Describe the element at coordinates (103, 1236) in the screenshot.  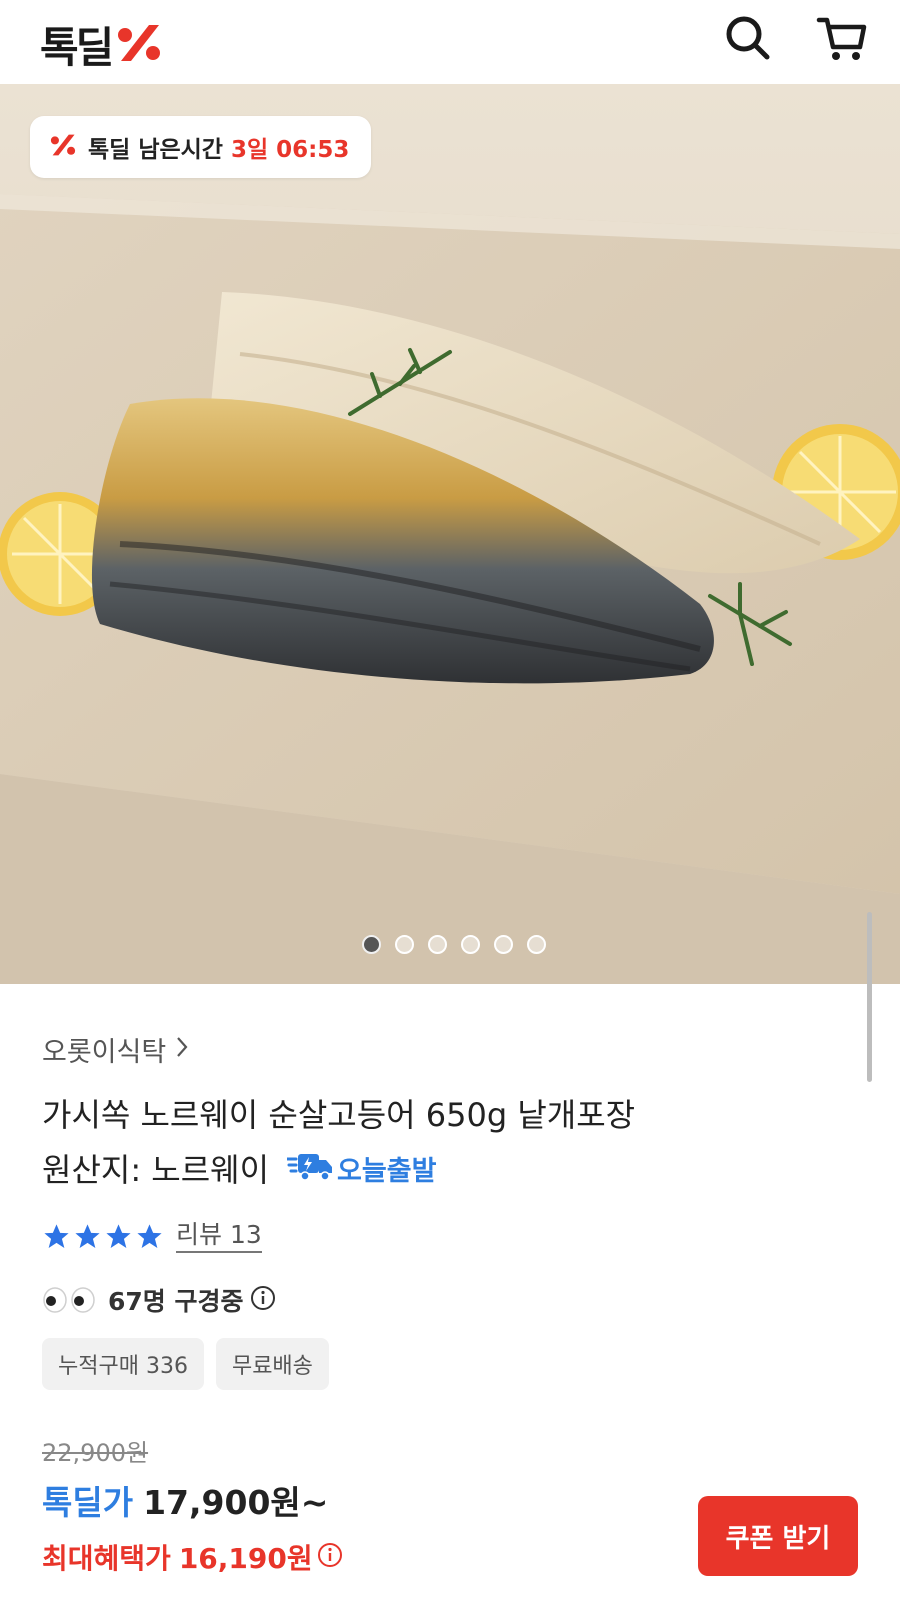
I see `star-rating` at that location.